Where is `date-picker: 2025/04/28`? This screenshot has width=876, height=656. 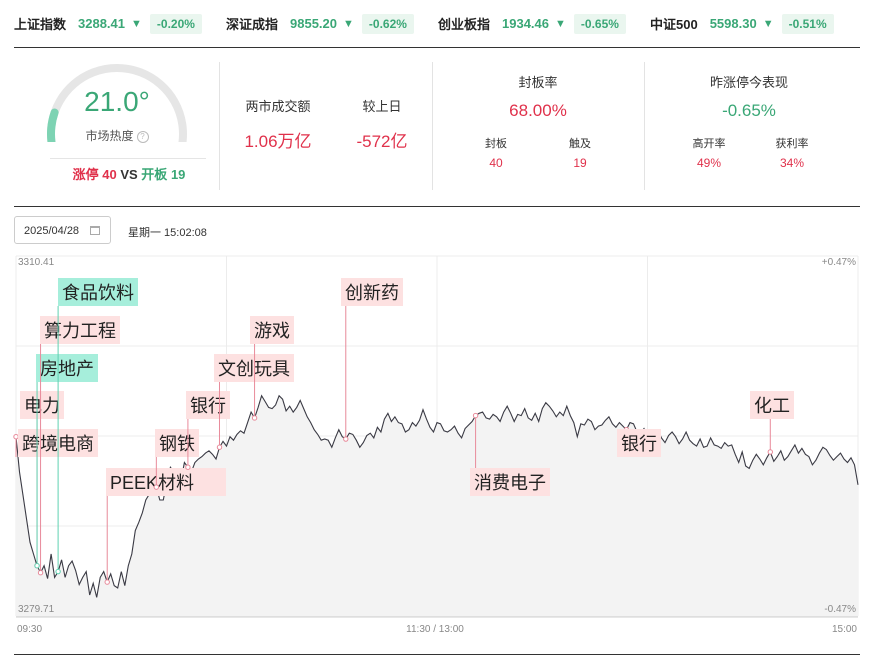
date-picker: 2025/04/28 is located at coordinates (62, 230).